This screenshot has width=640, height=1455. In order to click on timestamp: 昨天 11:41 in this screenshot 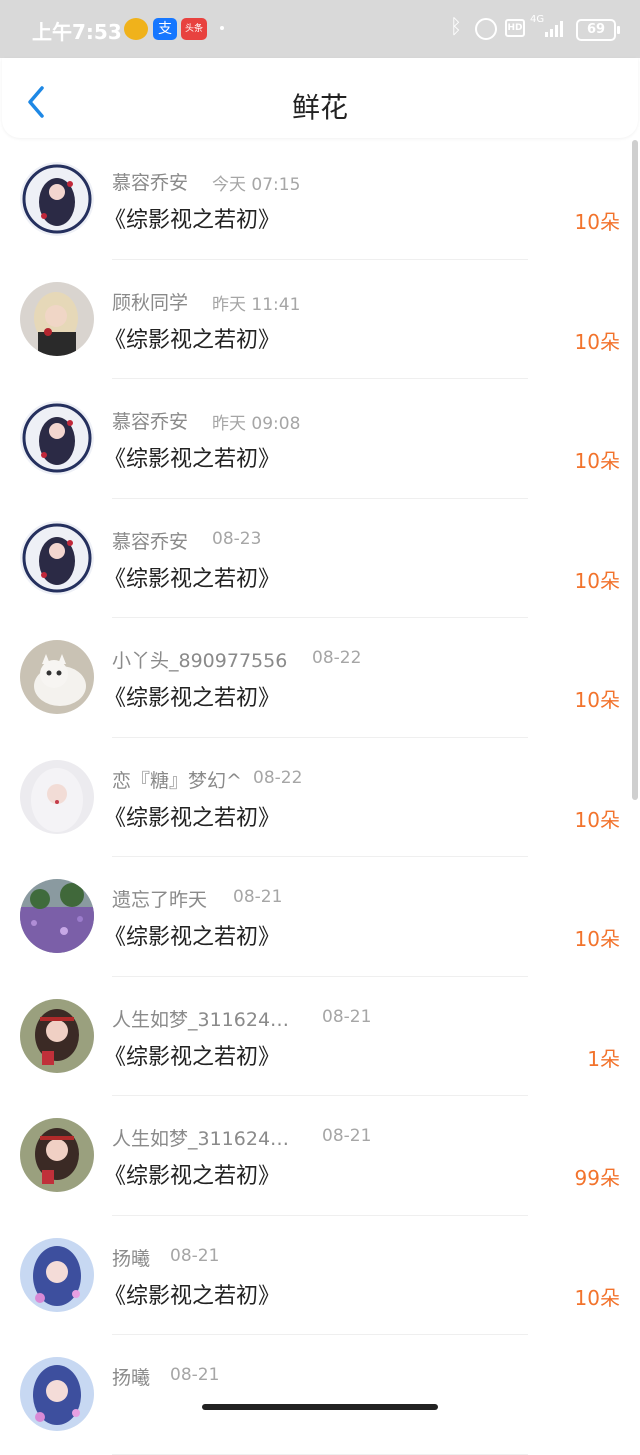, I will do `click(256, 304)`.